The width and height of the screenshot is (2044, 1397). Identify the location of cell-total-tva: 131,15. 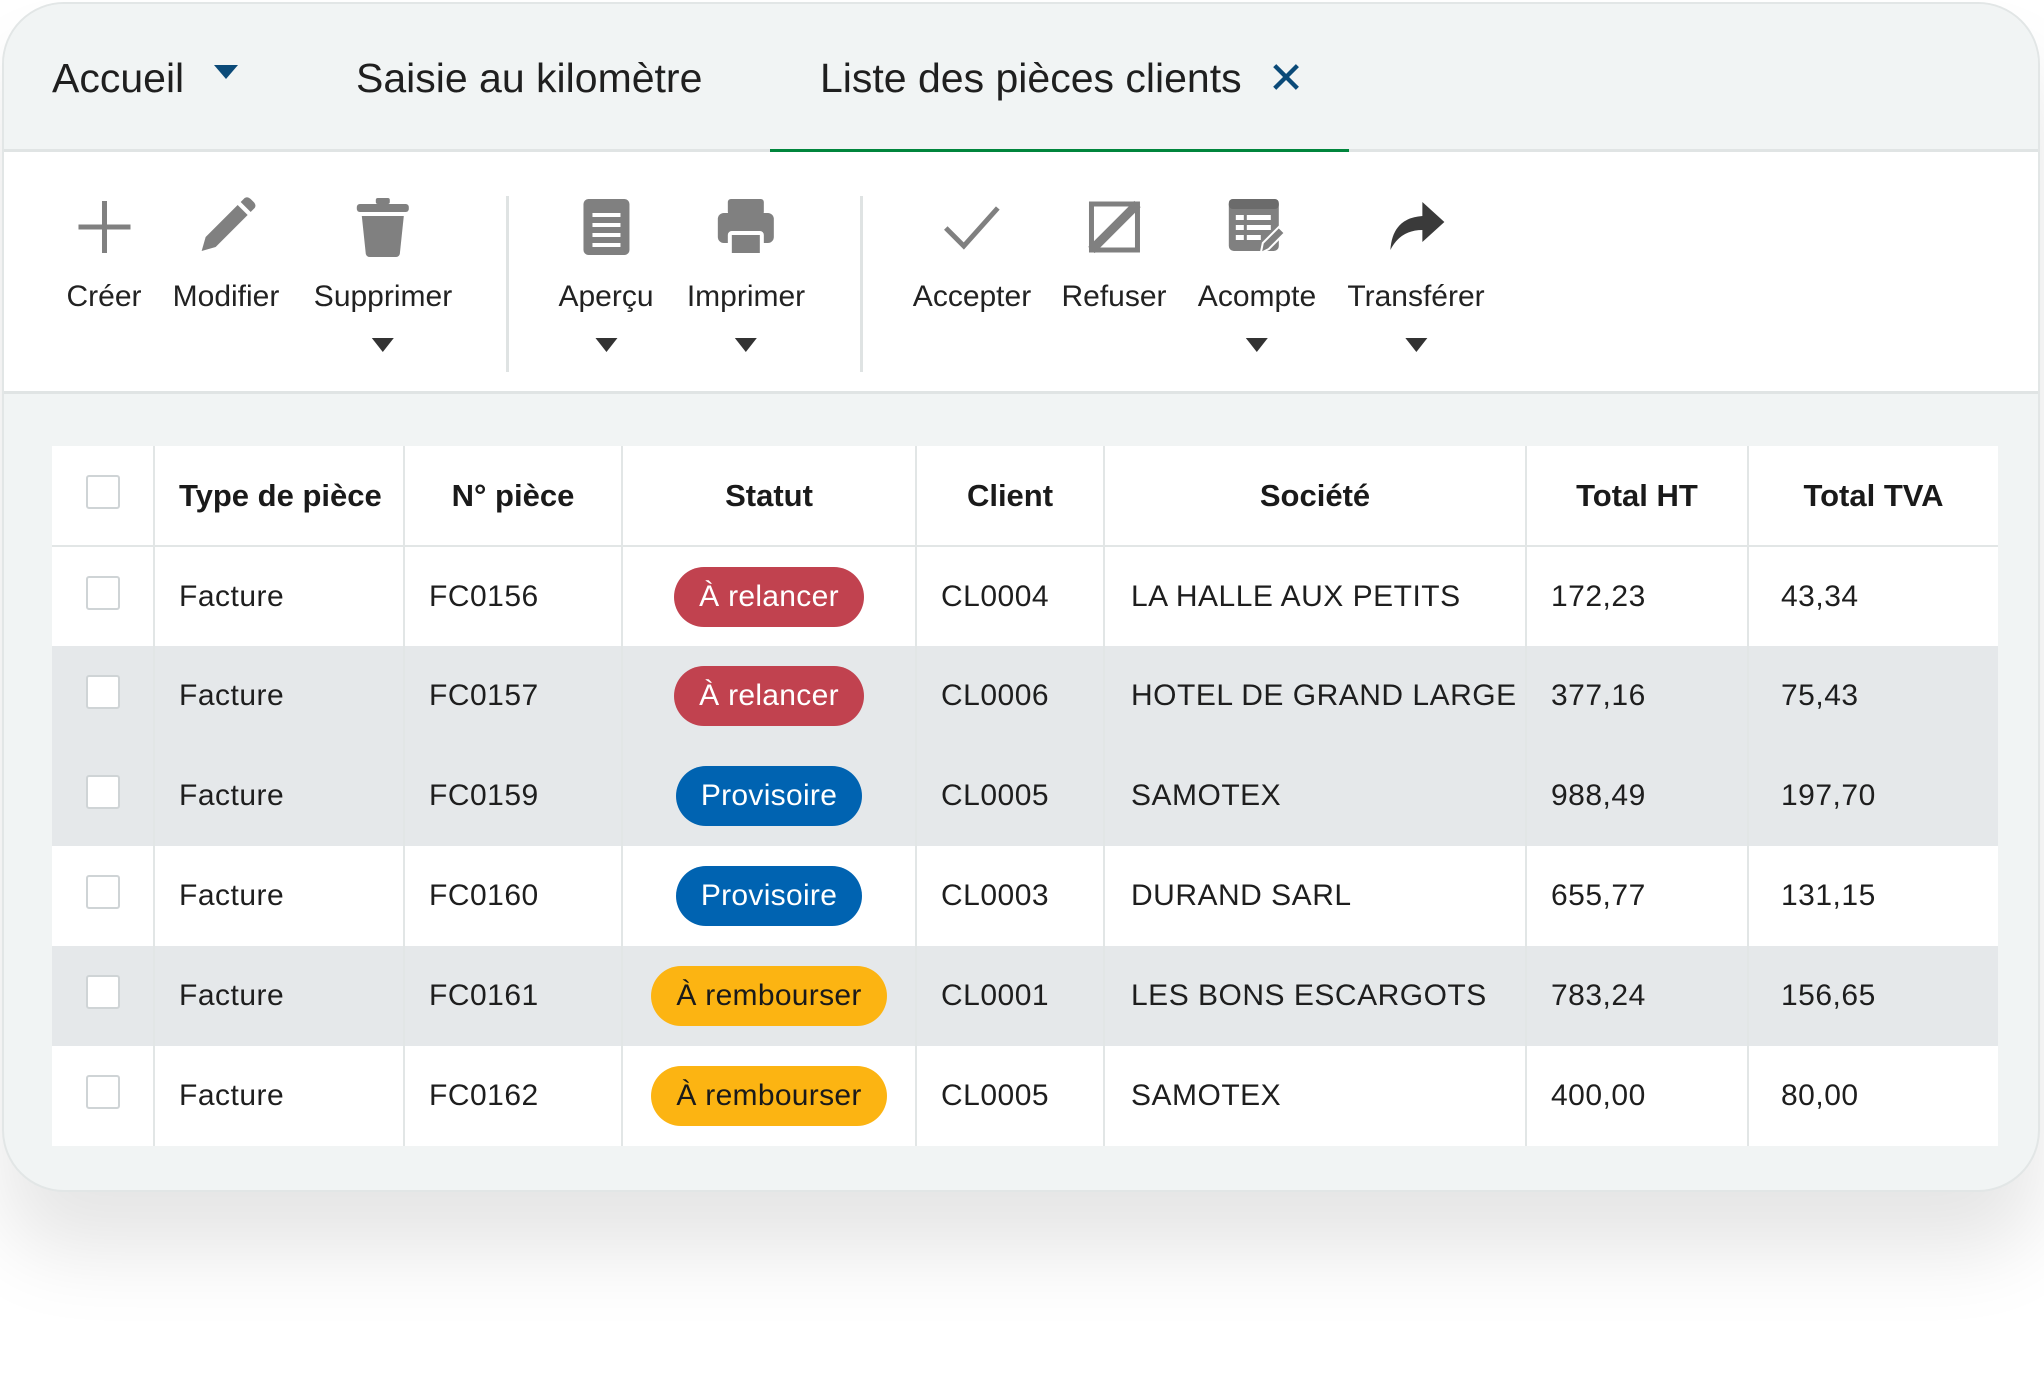
(1828, 895).